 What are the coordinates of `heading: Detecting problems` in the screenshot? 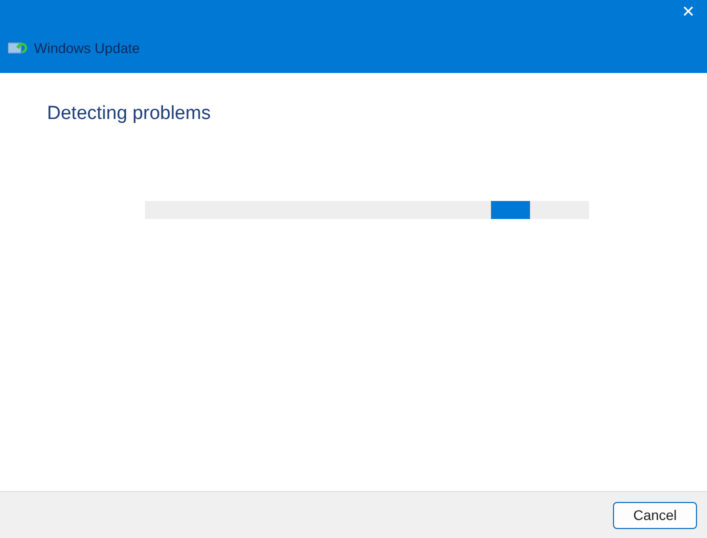 It's located at (129, 114).